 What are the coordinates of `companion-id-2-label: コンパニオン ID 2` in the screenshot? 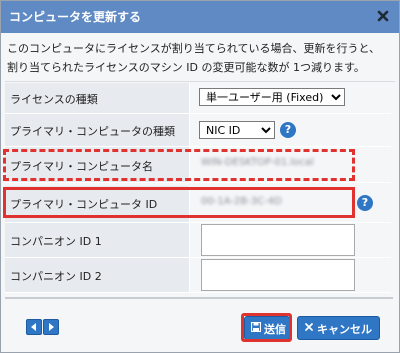 It's located at (56, 276).